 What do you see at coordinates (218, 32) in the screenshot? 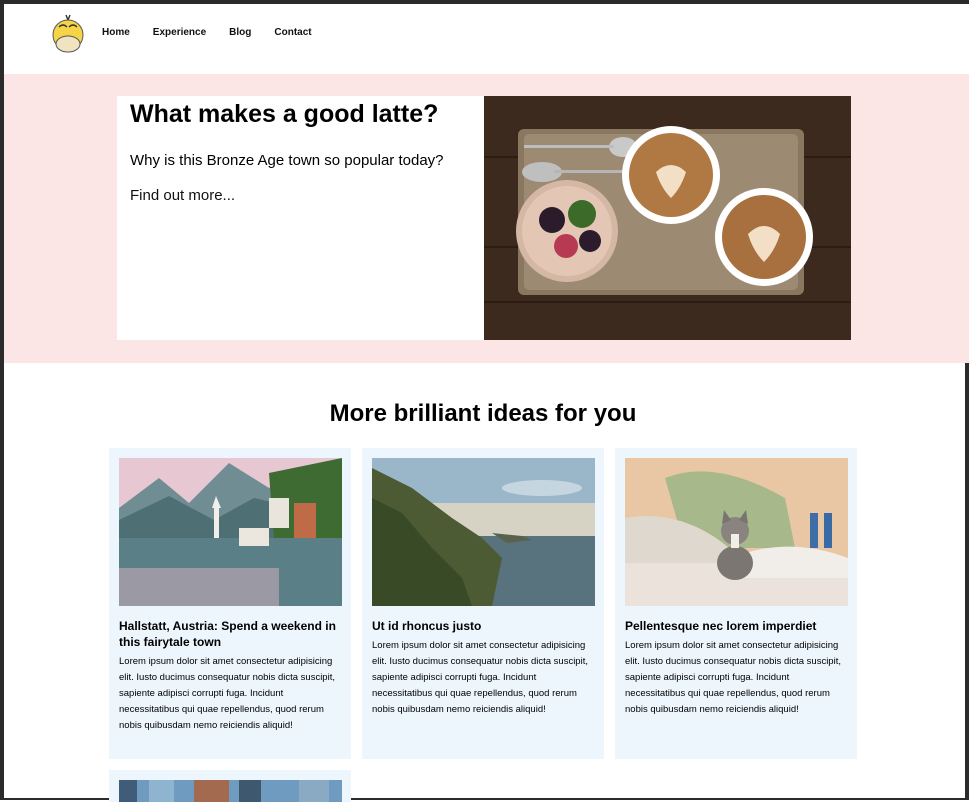
I see `nav-links: Home Experience Blog Contact` at bounding box center [218, 32].